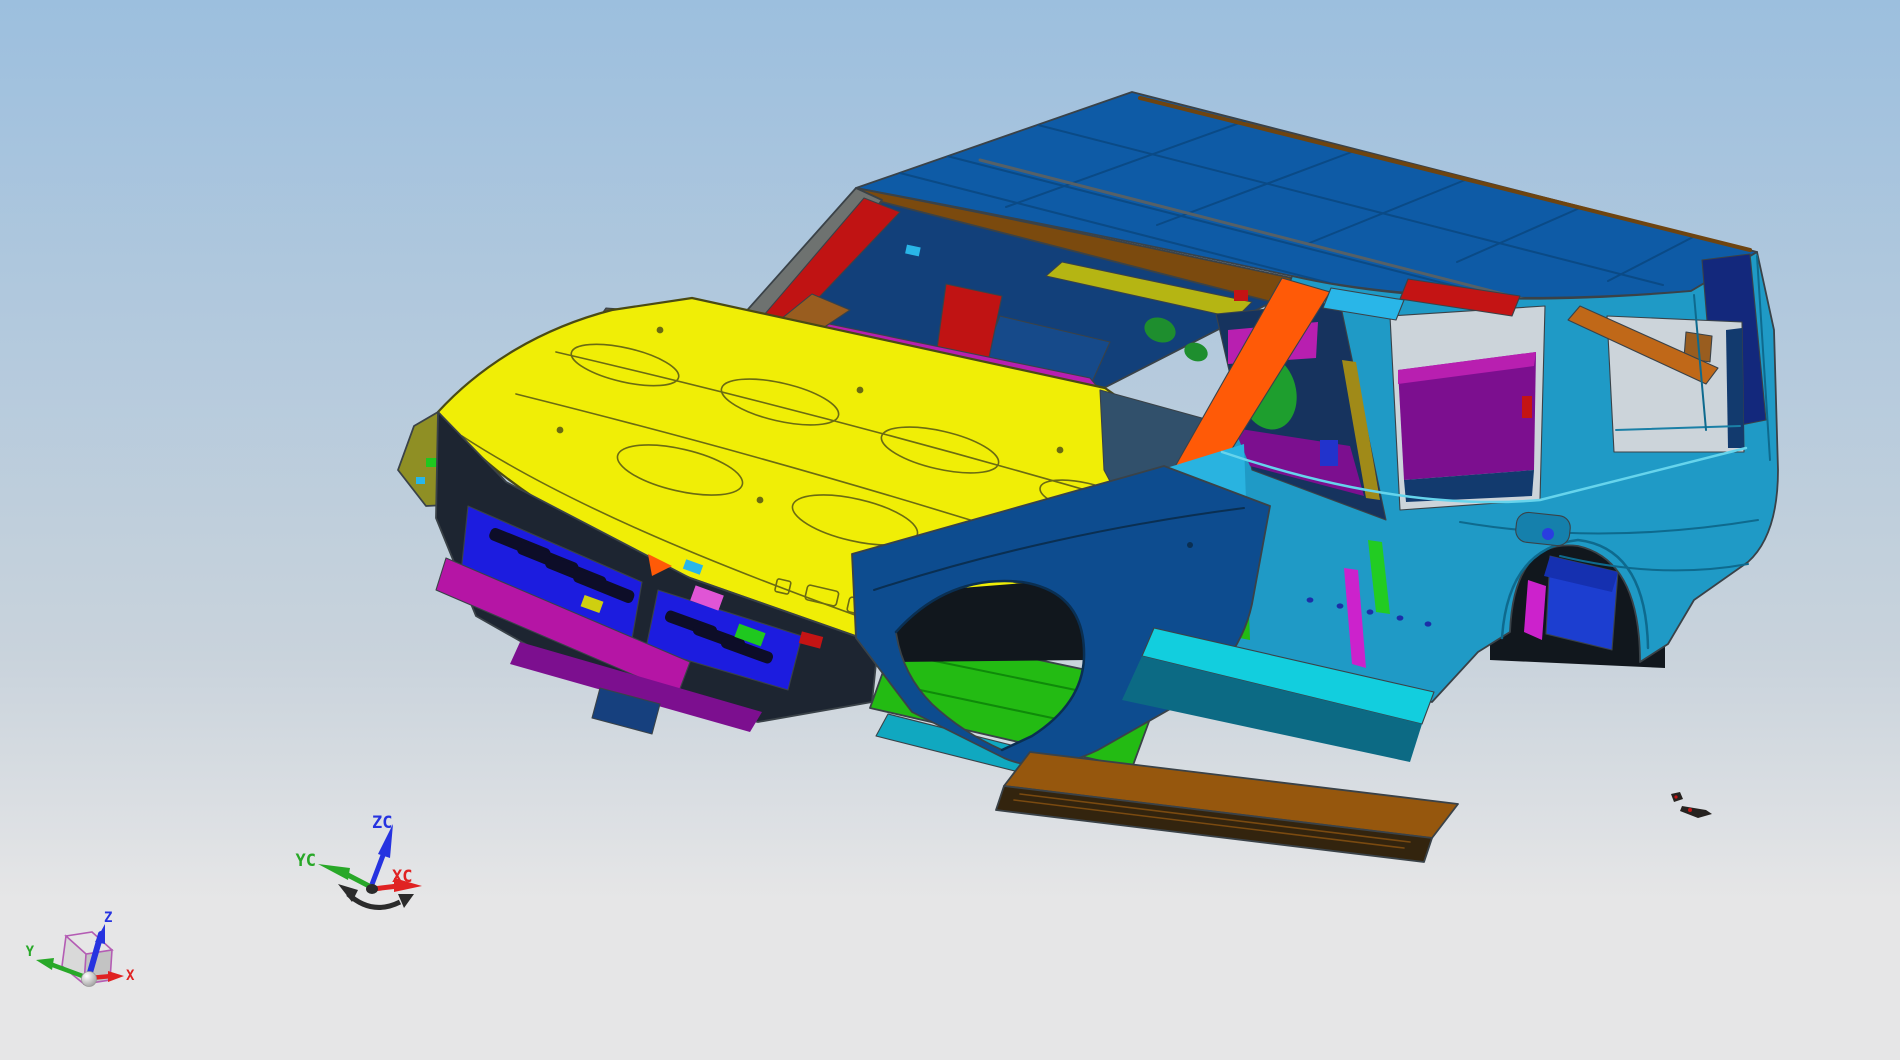 The height and width of the screenshot is (1060, 1900). What do you see at coordinates (306, 861) in the screenshot?
I see `wcs-y-label: YC` at bounding box center [306, 861].